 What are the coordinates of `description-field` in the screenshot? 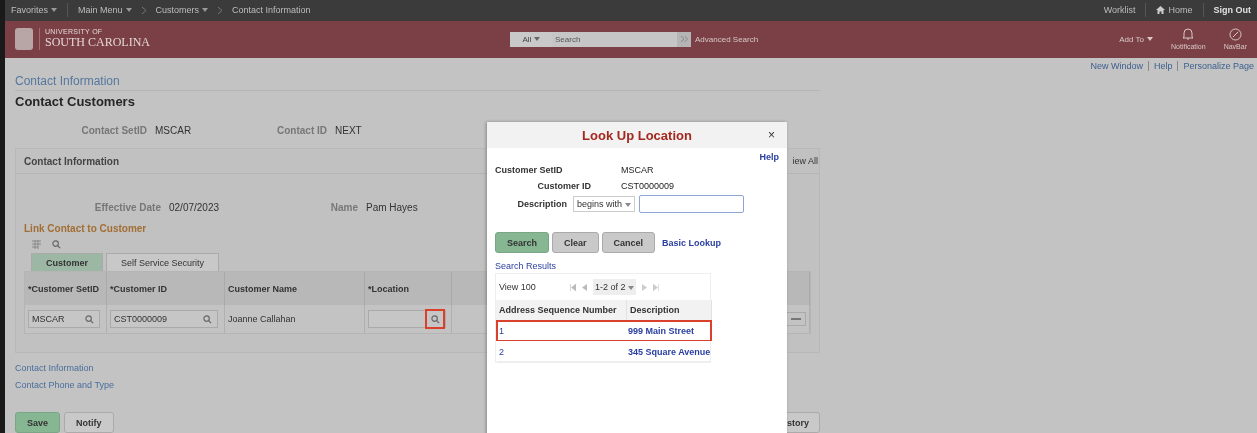 It's located at (691, 204).